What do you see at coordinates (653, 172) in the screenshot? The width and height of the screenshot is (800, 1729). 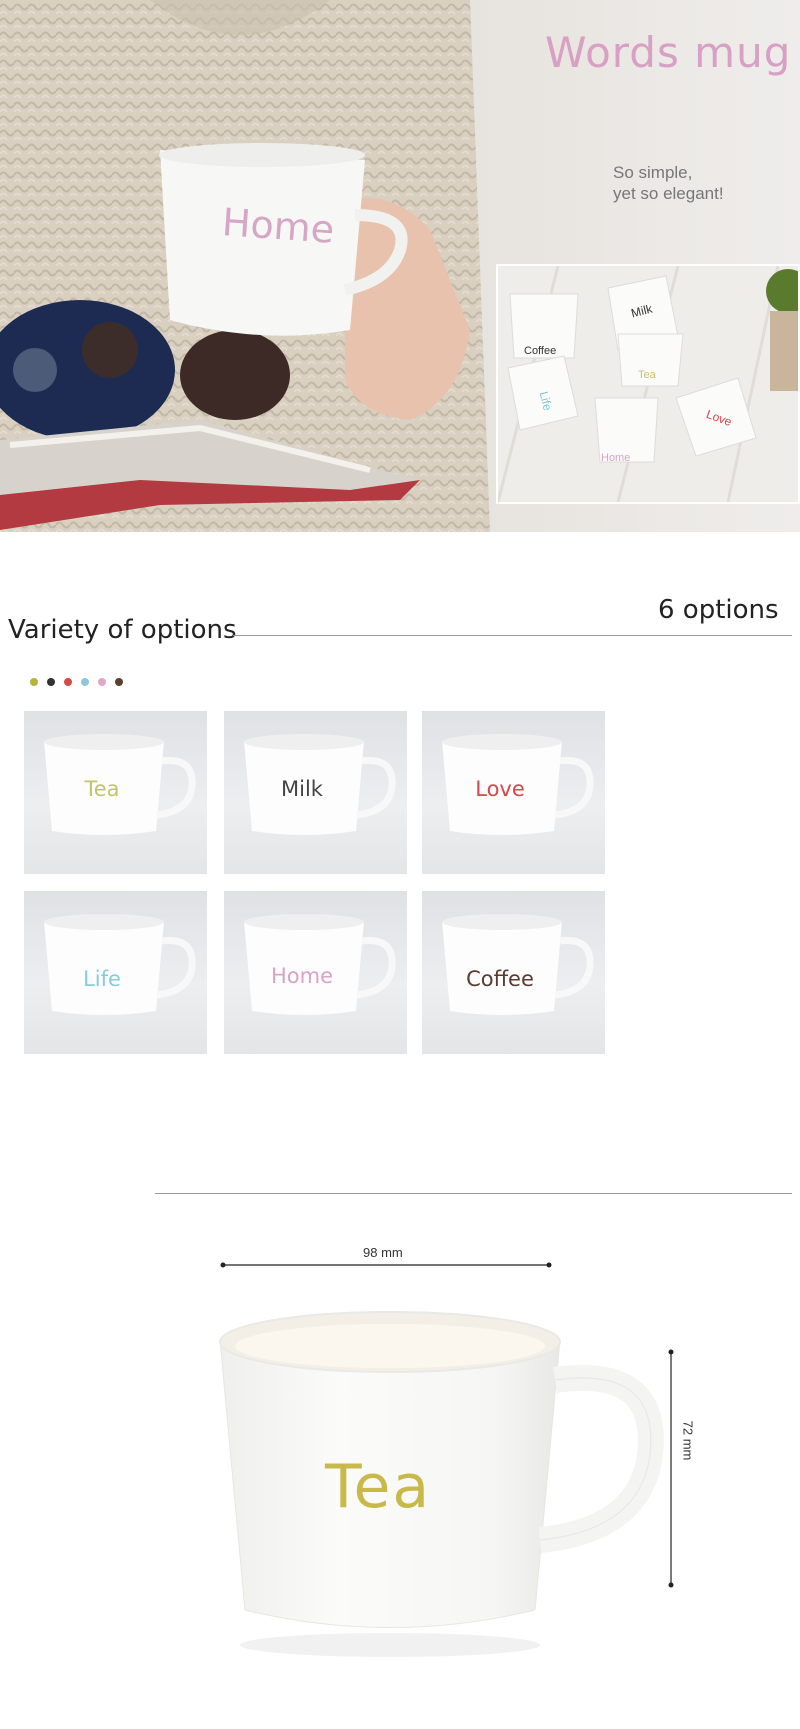 I see `hero-tagline-line1: So simple,` at bounding box center [653, 172].